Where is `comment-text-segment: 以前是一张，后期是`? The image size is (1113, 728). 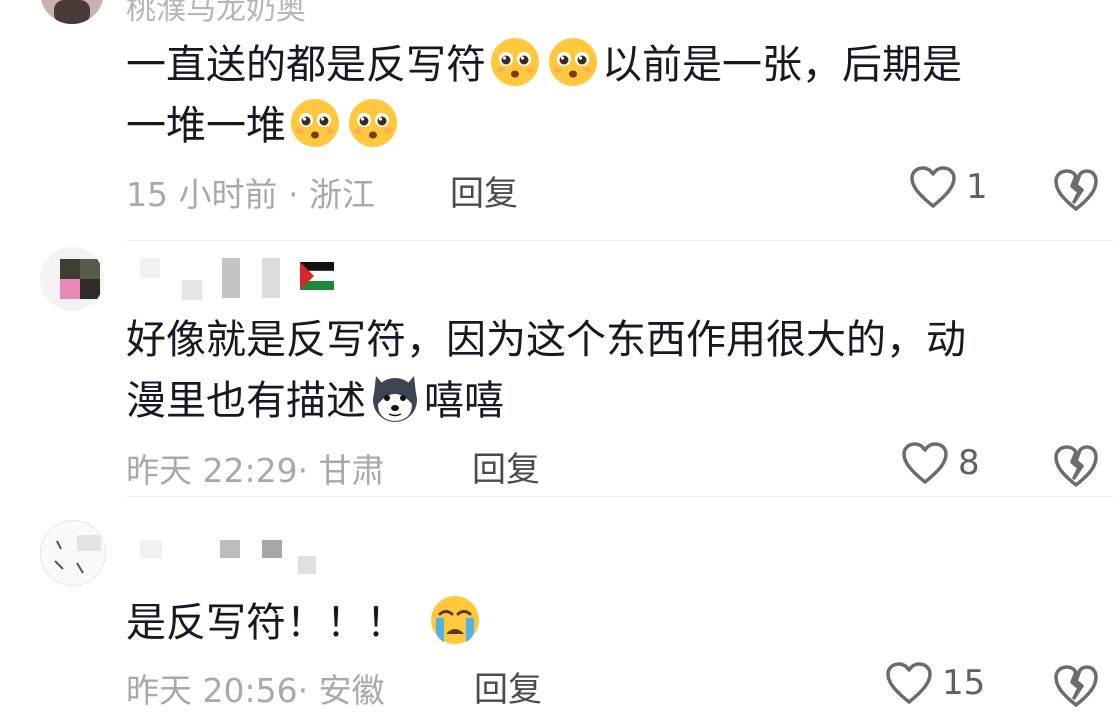
comment-text-segment: 以前是一张，后期是 is located at coordinates (782, 65).